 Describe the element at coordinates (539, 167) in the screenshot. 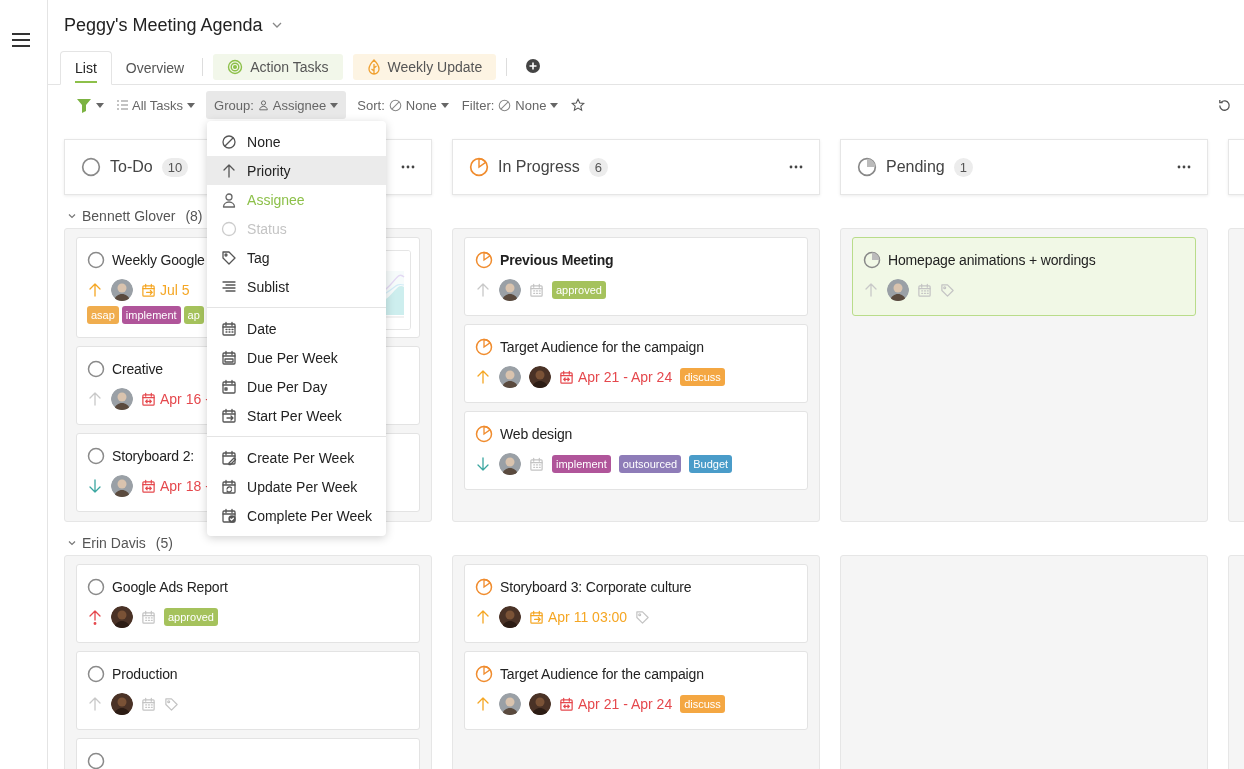

I see `column-title: In Progress` at that location.